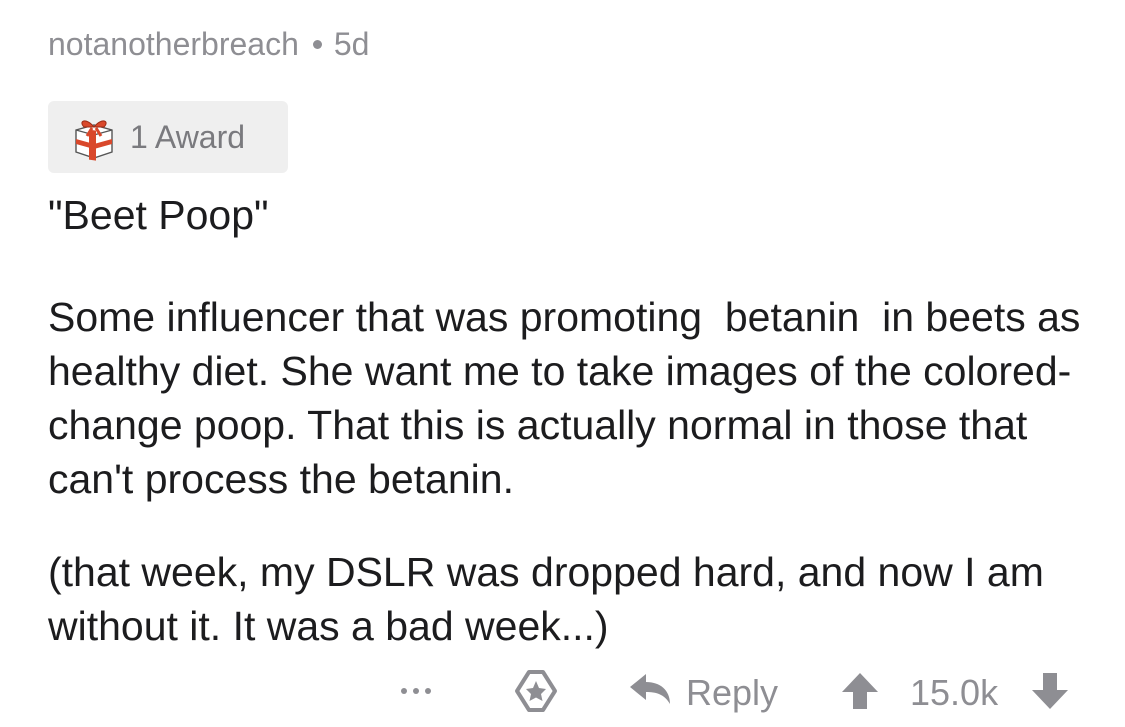  What do you see at coordinates (94, 137) in the screenshot?
I see `gift-award-icon` at bounding box center [94, 137].